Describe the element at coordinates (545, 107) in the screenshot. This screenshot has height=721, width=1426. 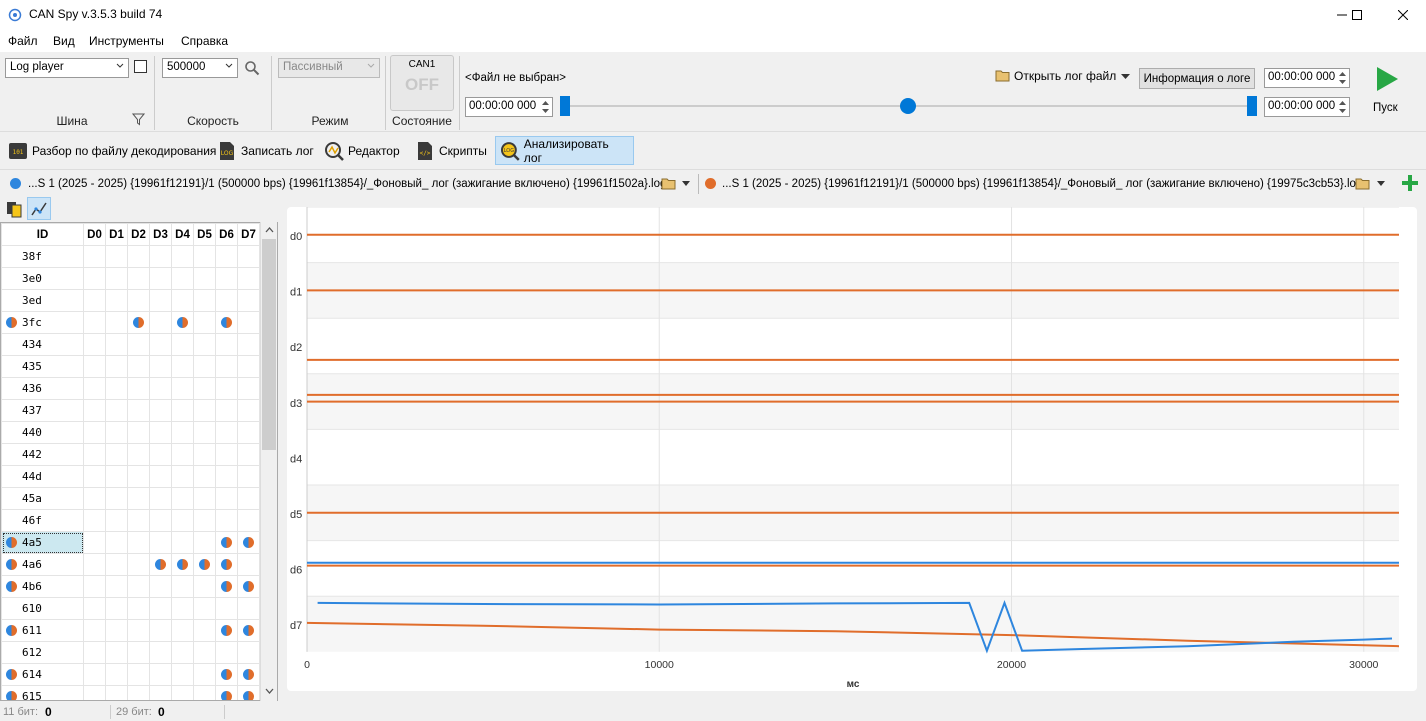
I see `spin-arrows-icon` at that location.